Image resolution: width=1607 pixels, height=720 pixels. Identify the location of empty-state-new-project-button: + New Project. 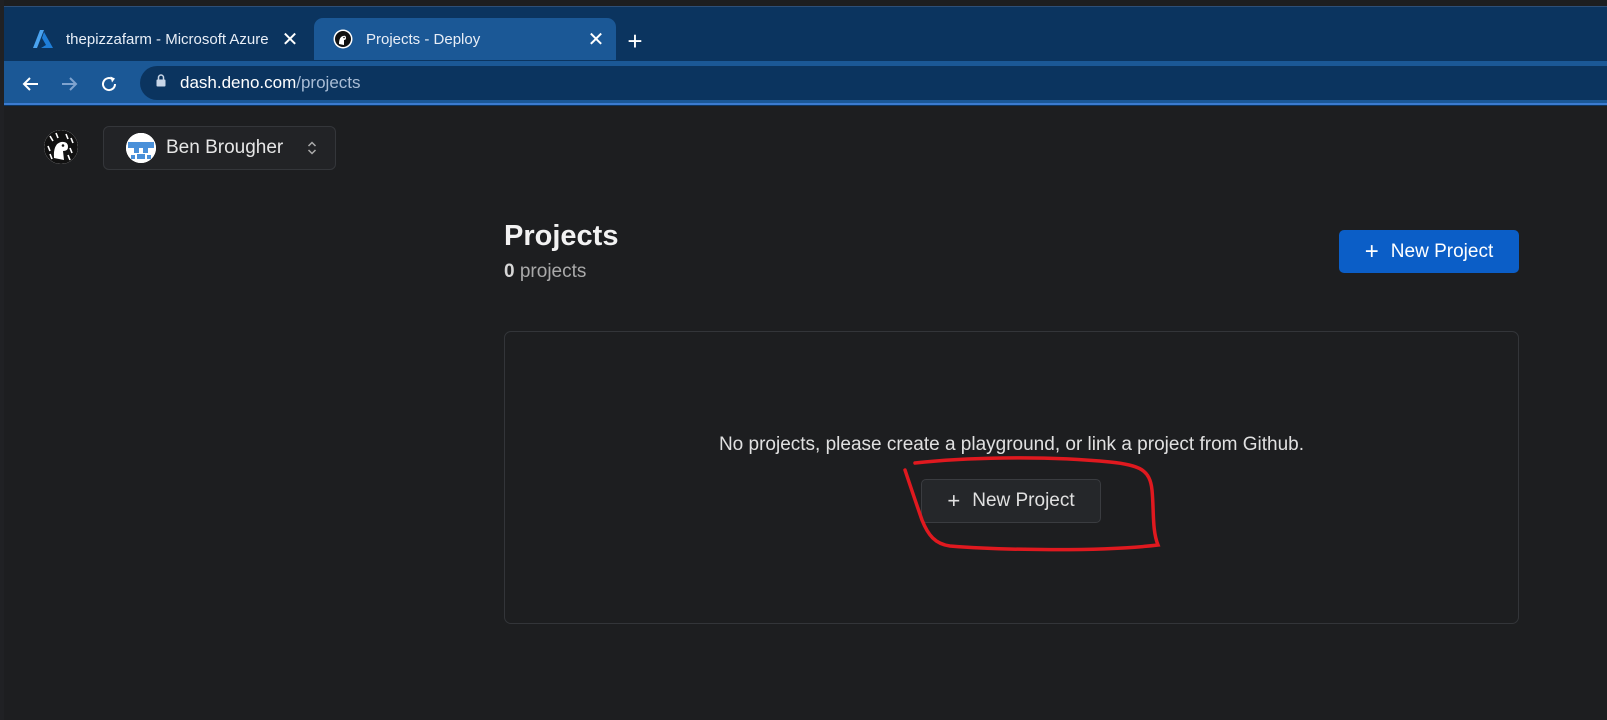
(1011, 501).